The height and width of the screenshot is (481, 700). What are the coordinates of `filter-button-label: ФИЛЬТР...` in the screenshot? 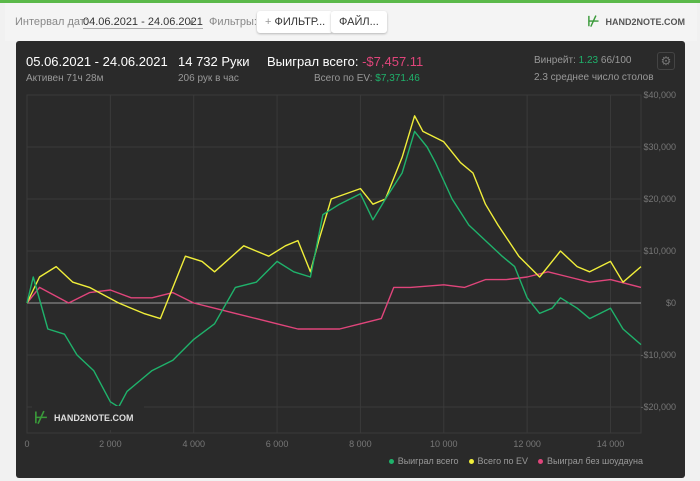 It's located at (300, 22).